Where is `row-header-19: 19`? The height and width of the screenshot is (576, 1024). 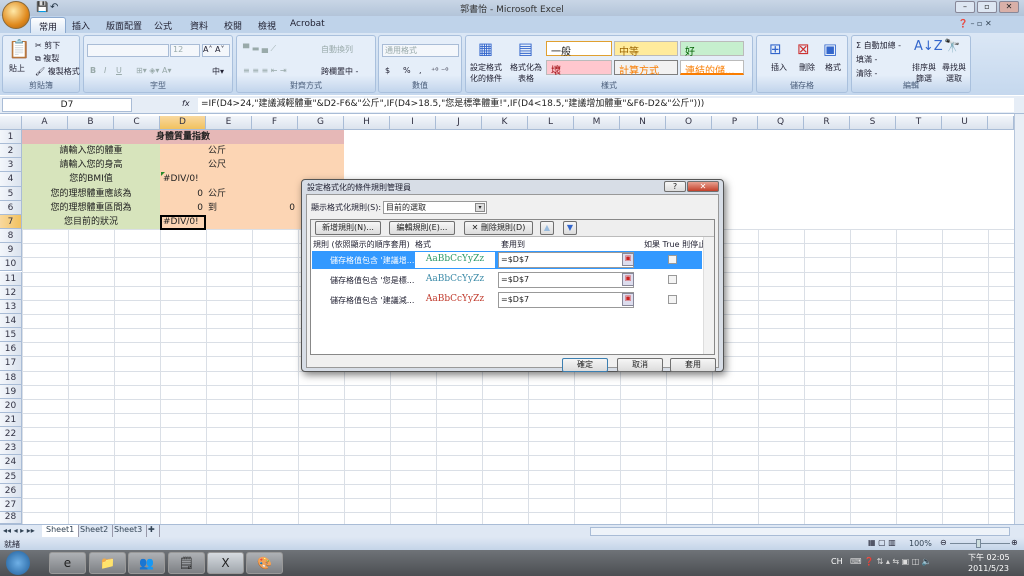 row-header-19: 19 is located at coordinates (11, 391).